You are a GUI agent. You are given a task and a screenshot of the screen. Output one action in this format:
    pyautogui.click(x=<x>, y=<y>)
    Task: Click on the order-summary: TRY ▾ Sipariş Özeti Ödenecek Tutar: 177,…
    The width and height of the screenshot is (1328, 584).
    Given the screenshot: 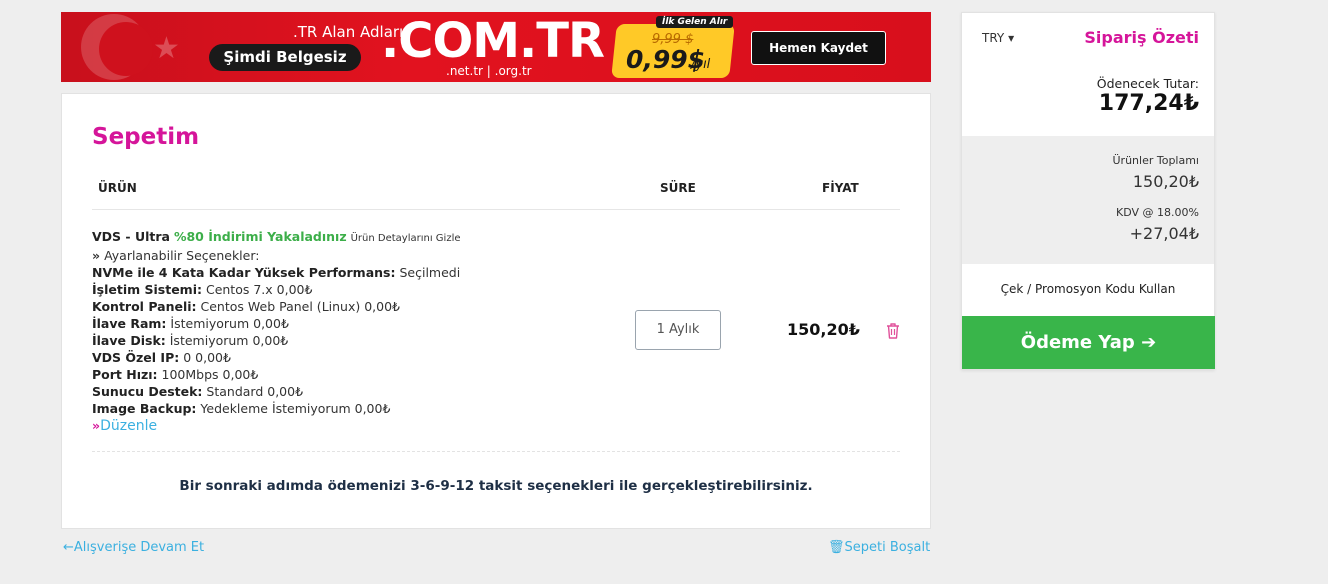 What is the action you would take?
    pyautogui.click(x=1088, y=191)
    